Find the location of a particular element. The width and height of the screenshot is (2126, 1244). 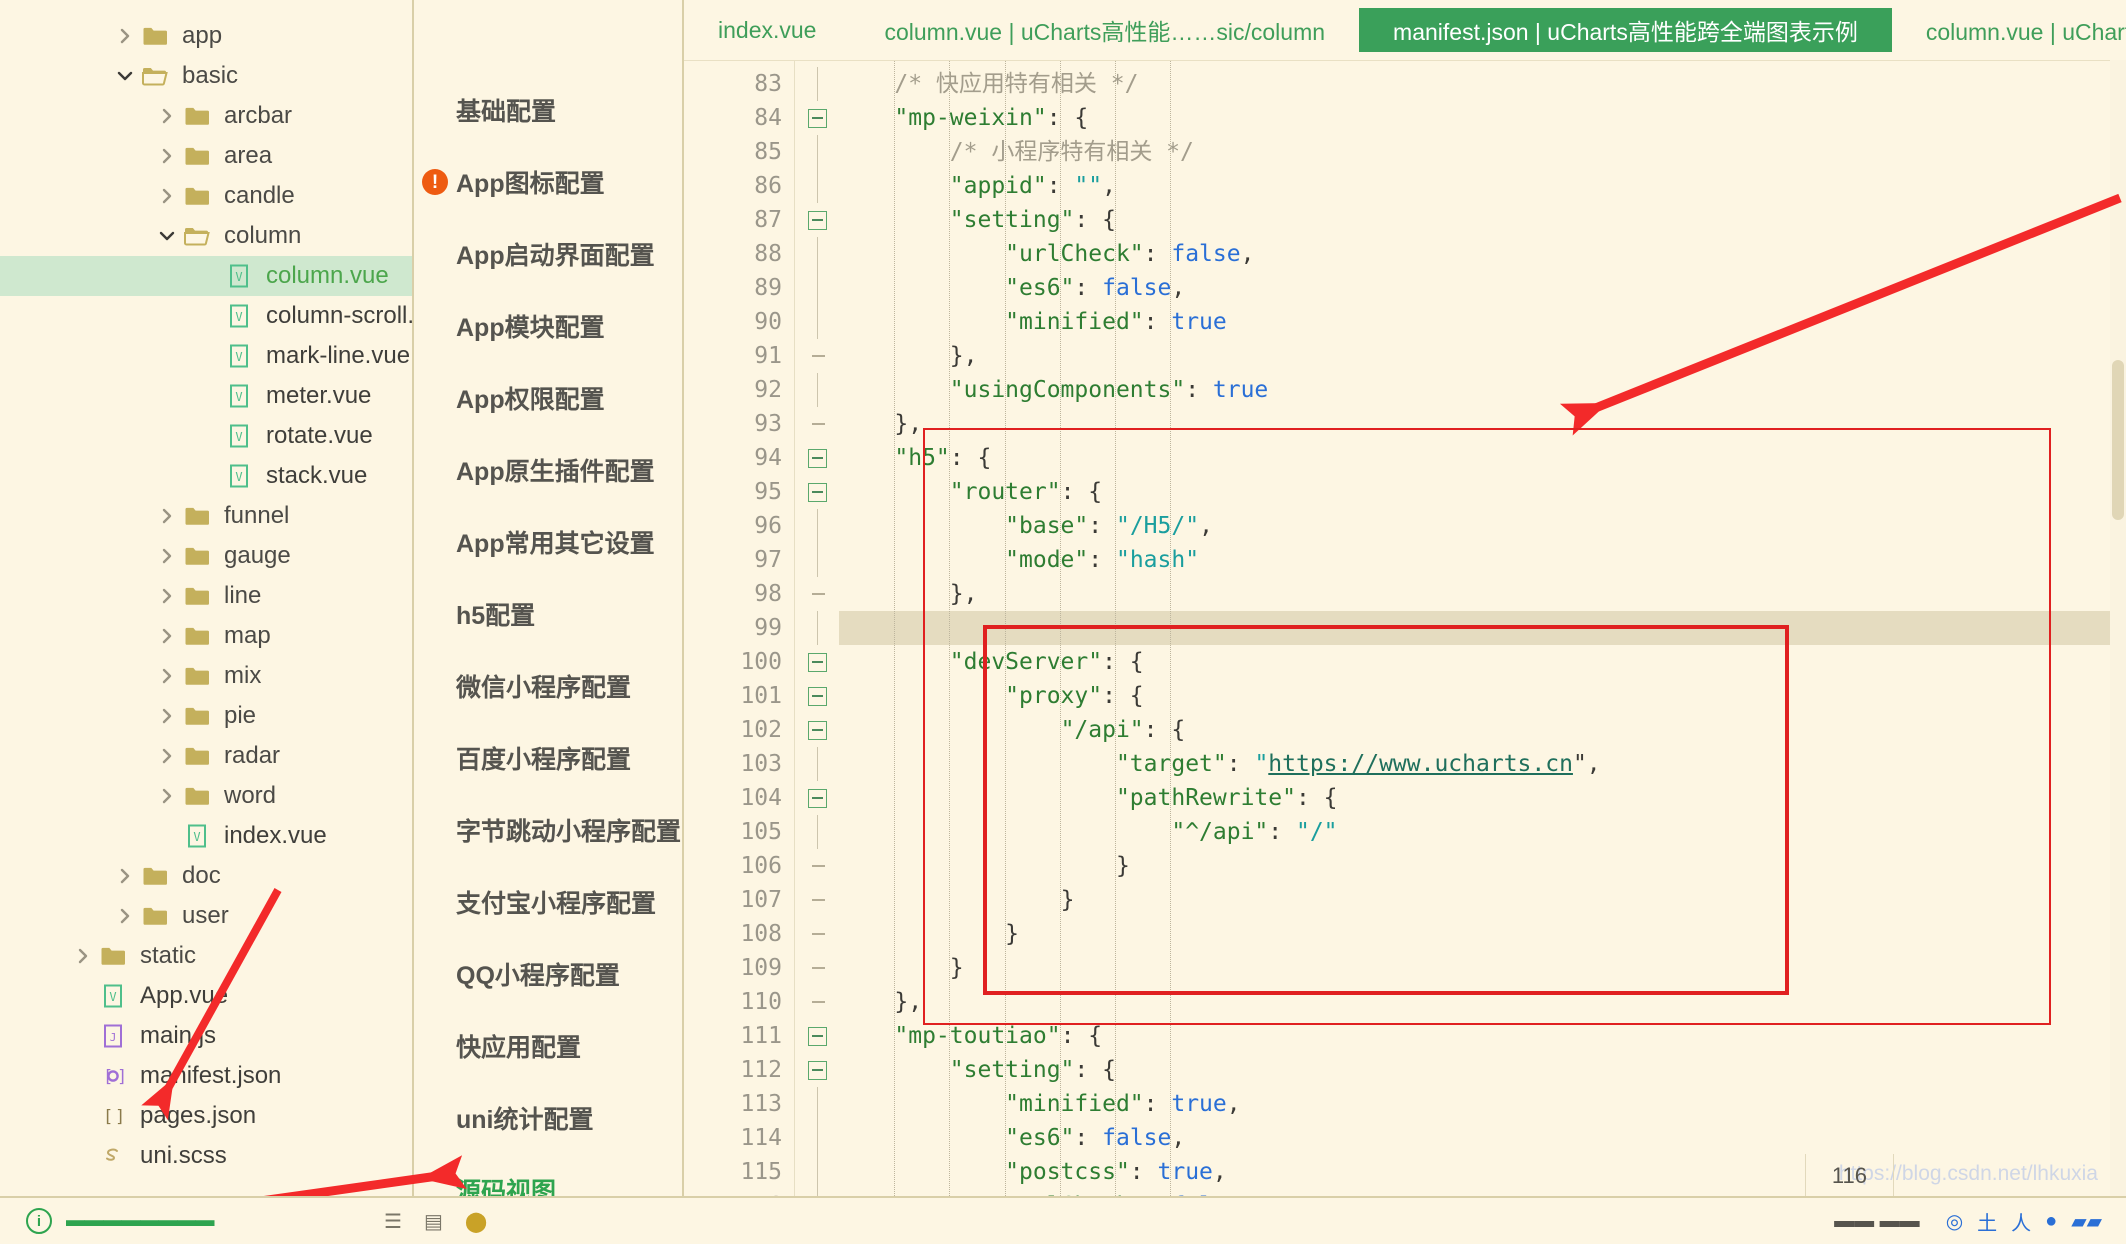

code-line: /* 快应用特有相关 */ is located at coordinates (1482, 84).